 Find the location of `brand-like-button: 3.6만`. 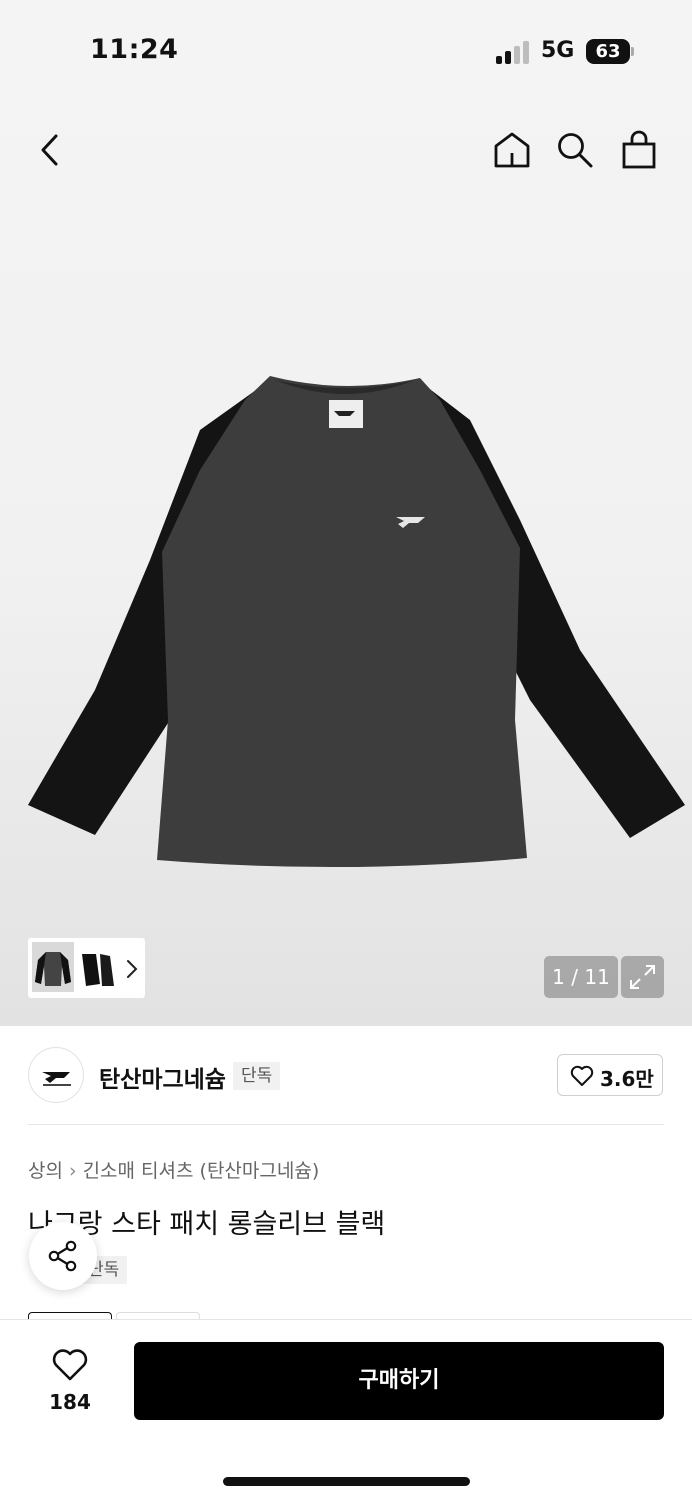

brand-like-button: 3.6만 is located at coordinates (610, 1075).